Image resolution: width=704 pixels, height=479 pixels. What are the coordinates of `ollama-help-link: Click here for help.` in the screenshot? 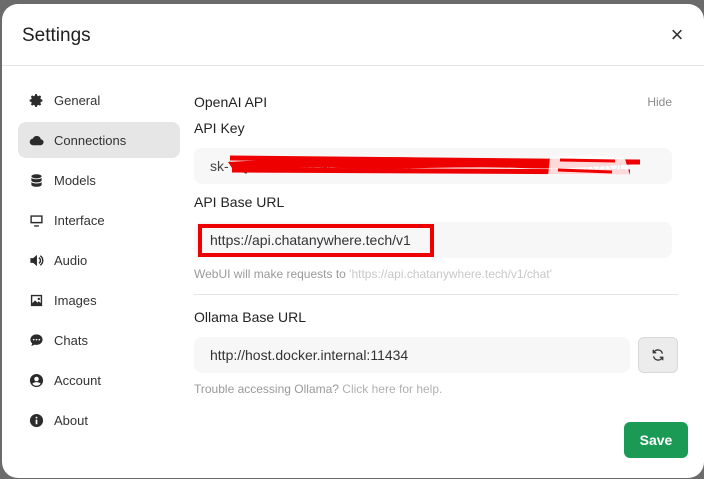 It's located at (392, 389).